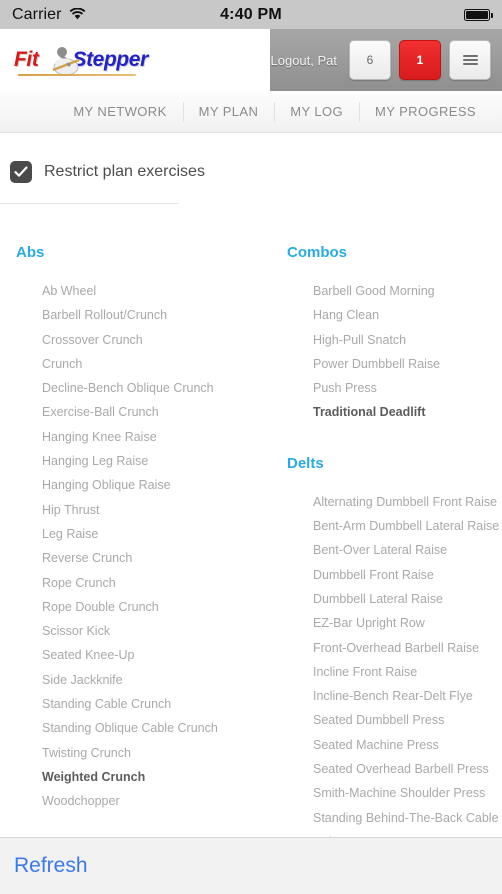 The height and width of the screenshot is (894, 502). I want to click on list-item: Bent-Over Lateral Raise, so click(407, 550).